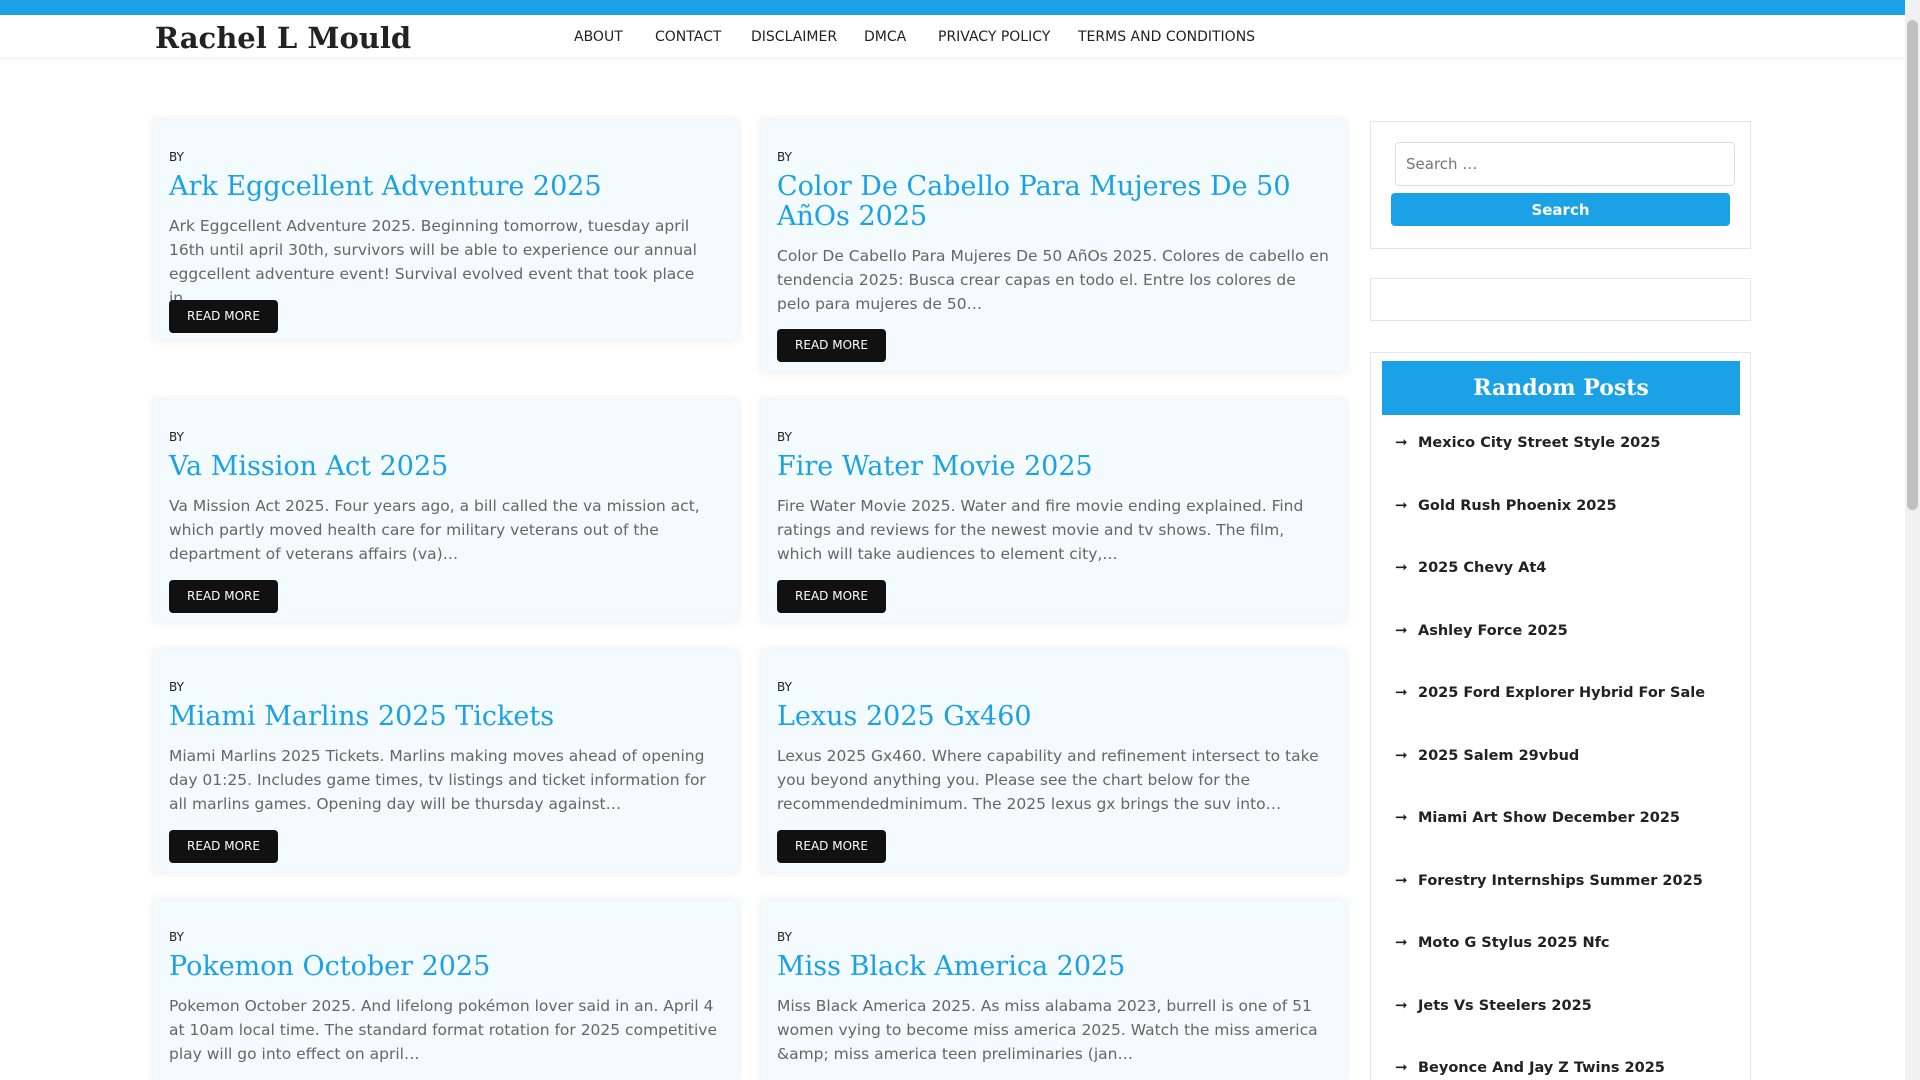 The width and height of the screenshot is (1920, 1080). I want to click on nav-item-dmca: DMCA, so click(885, 37).